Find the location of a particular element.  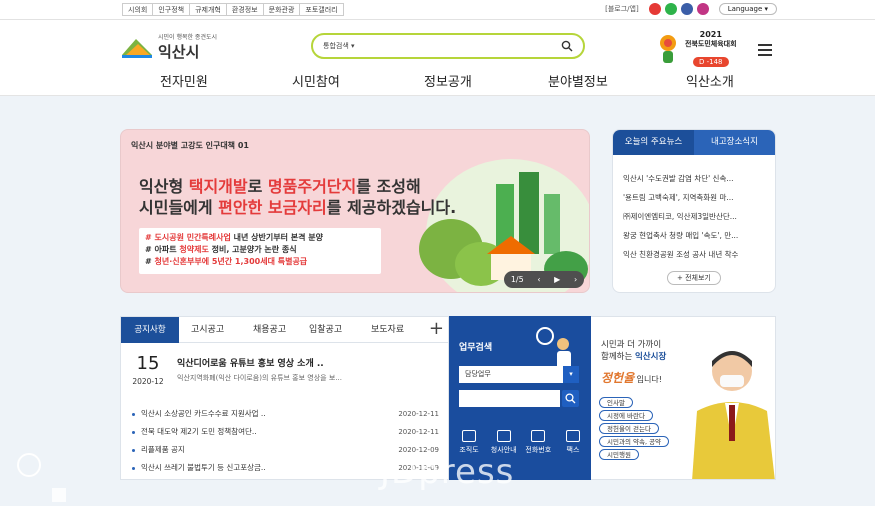

bullet2-a: # 아파트 is located at coordinates (162, 249).